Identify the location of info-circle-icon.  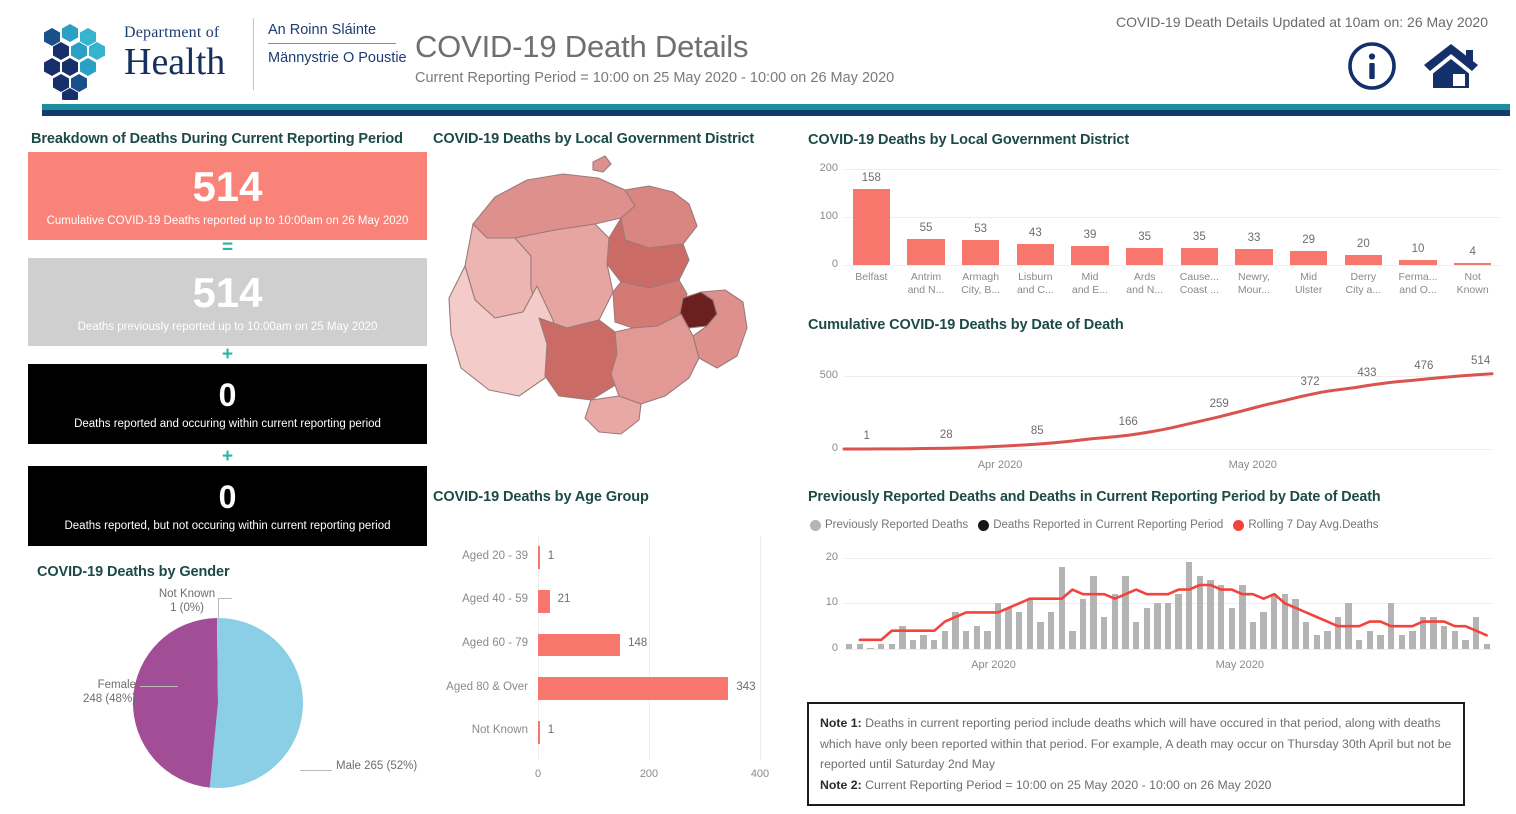
(1372, 66).